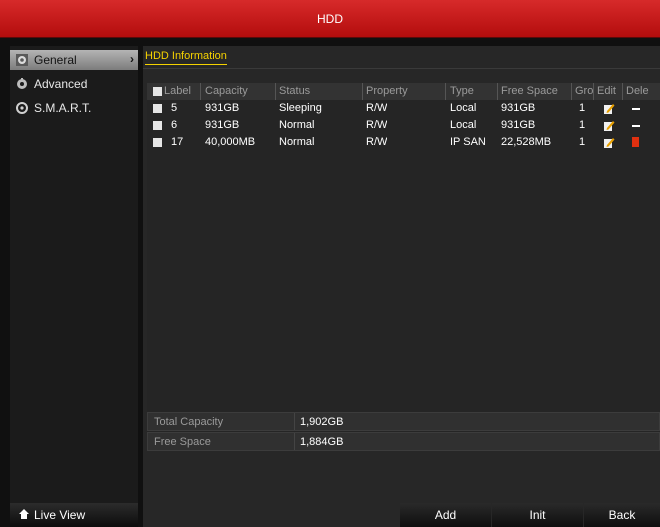  What do you see at coordinates (641, 91) in the screenshot?
I see `column-header: Dele` at bounding box center [641, 91].